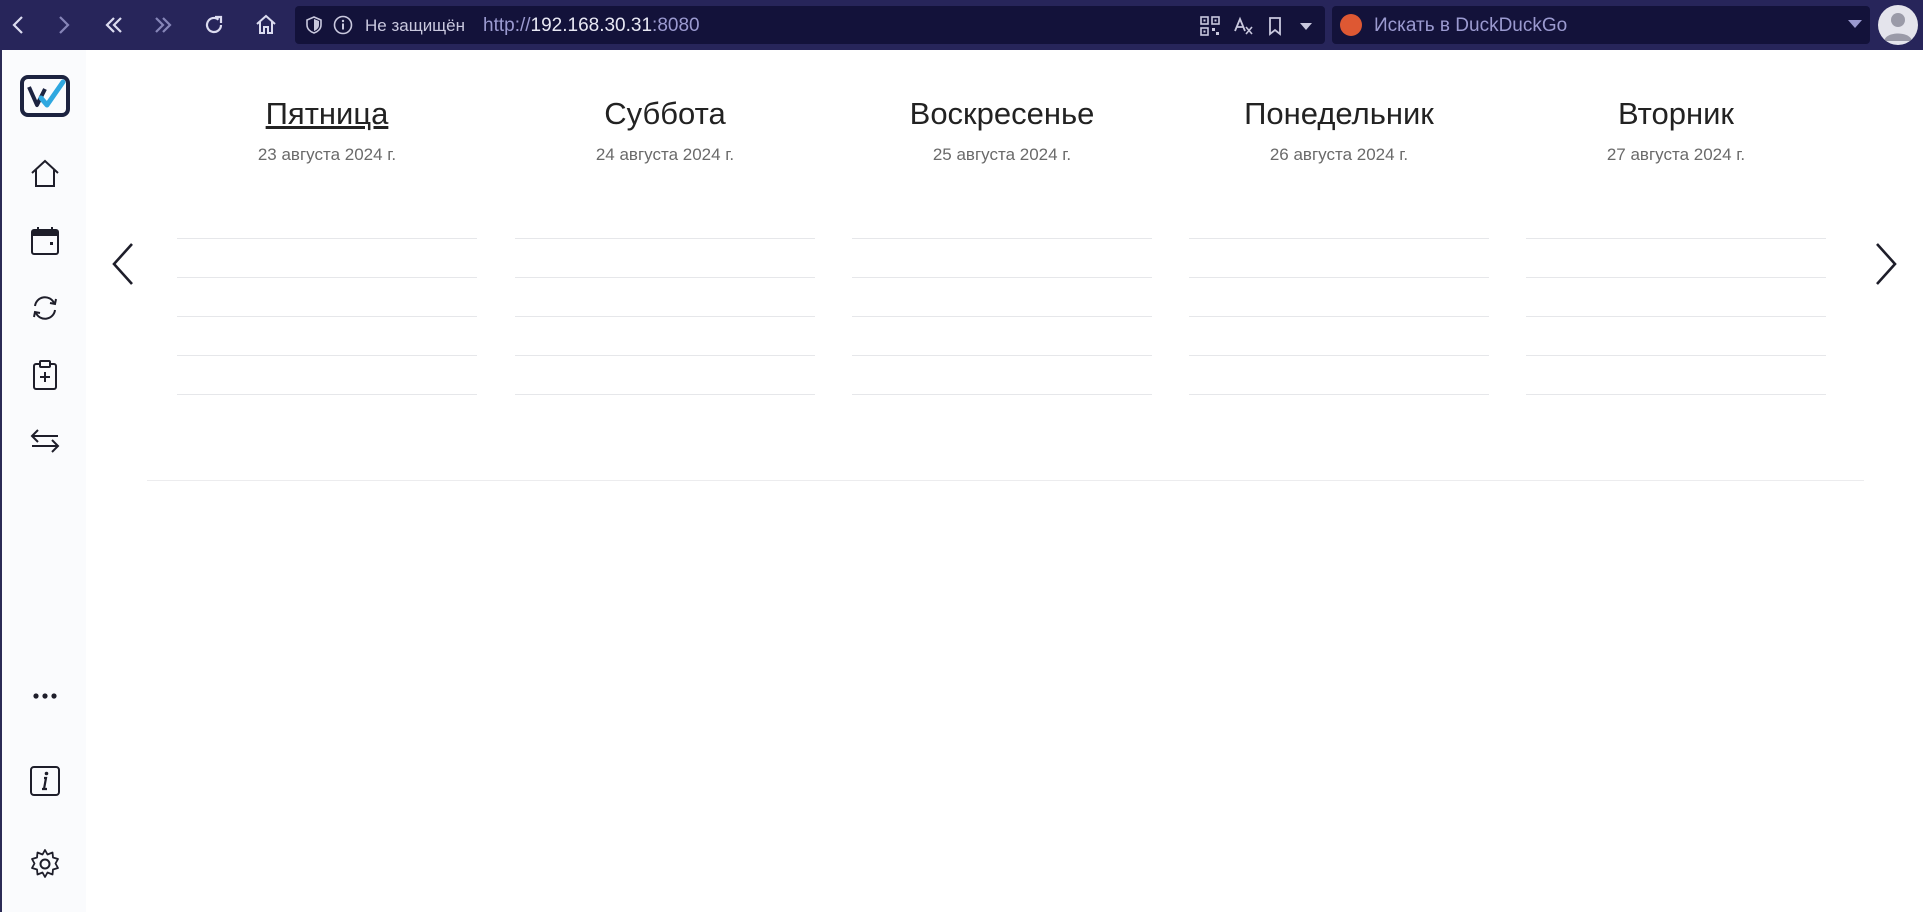 This screenshot has width=1923, height=912. I want to click on home-button, so click(266, 25).